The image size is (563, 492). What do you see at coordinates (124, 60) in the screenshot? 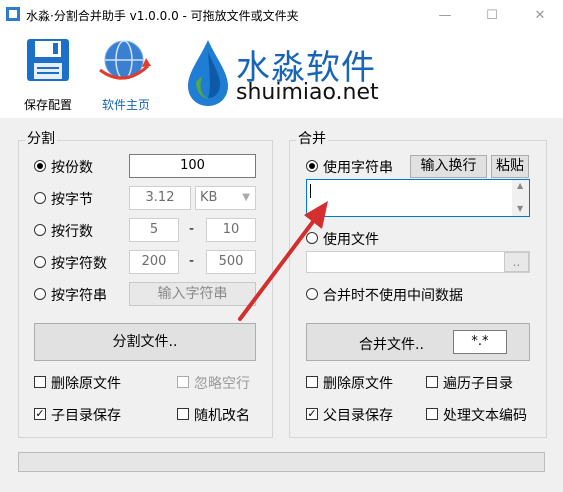
I see `globe-homepage-icon` at bounding box center [124, 60].